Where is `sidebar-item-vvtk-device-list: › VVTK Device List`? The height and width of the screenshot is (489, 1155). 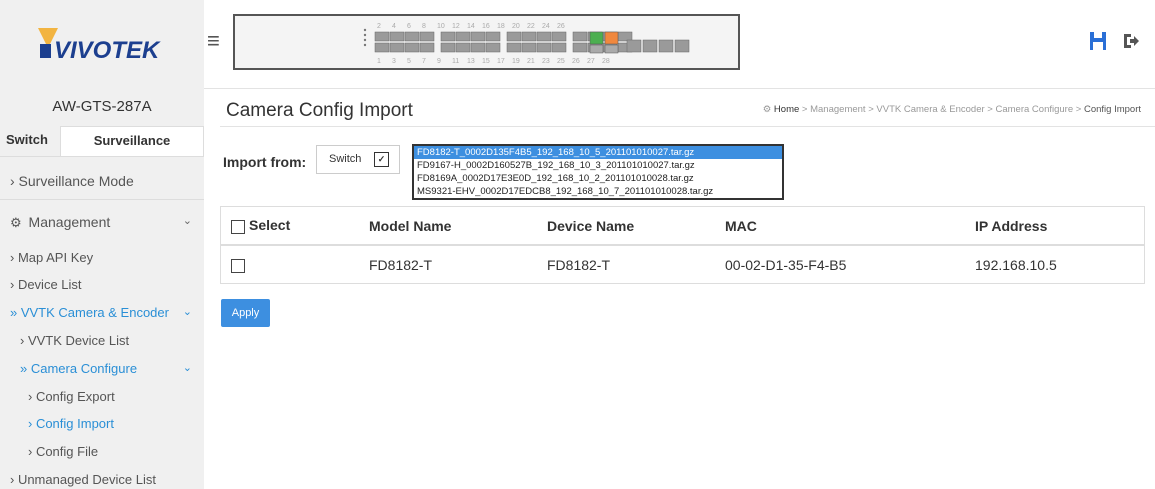
sidebar-item-vvtk-device-list: › VVTK Device List is located at coordinates (102, 340).